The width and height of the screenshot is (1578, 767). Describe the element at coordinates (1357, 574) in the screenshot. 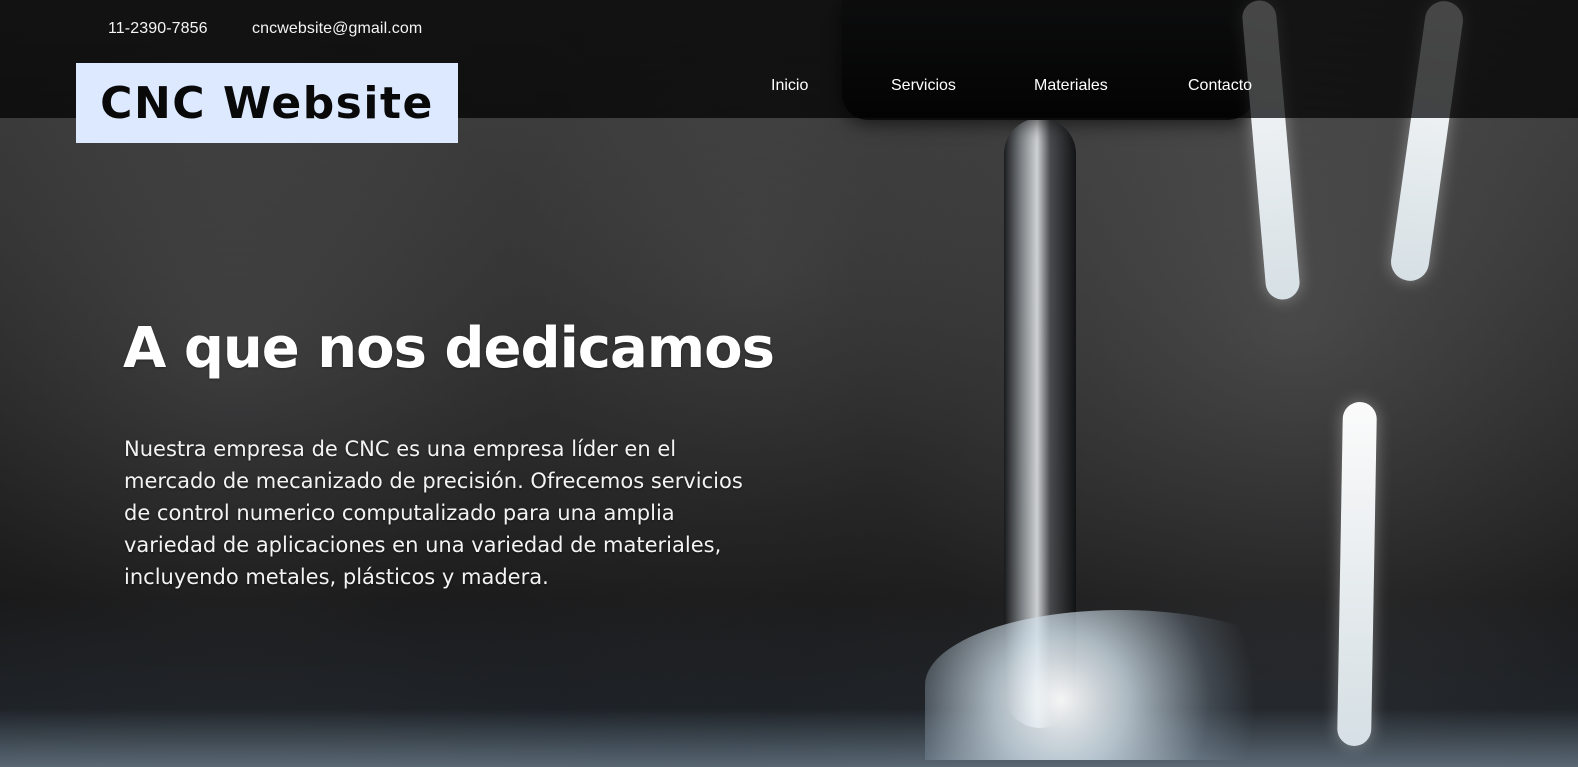

I see `coolant-stream-lower` at that location.